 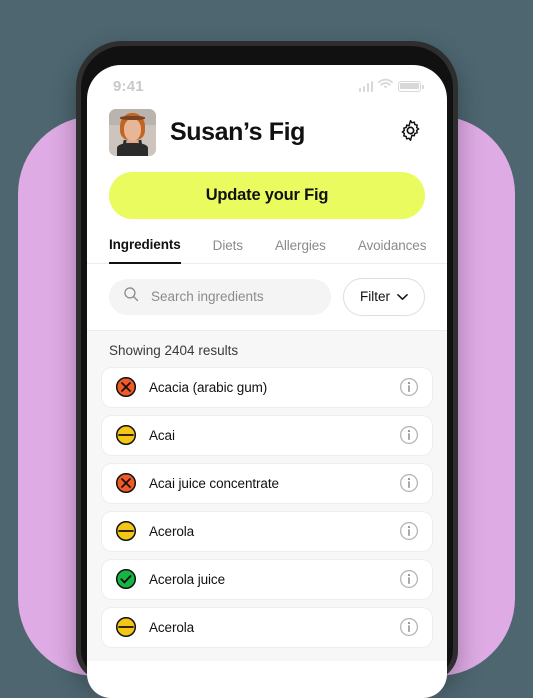 I want to click on gear-icon, so click(x=410, y=133).